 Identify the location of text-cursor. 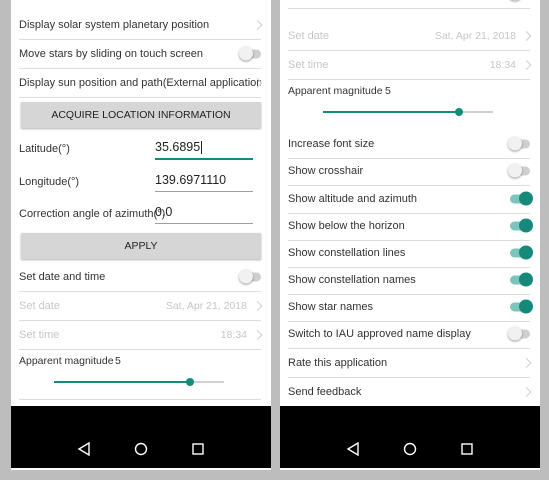
(202, 148).